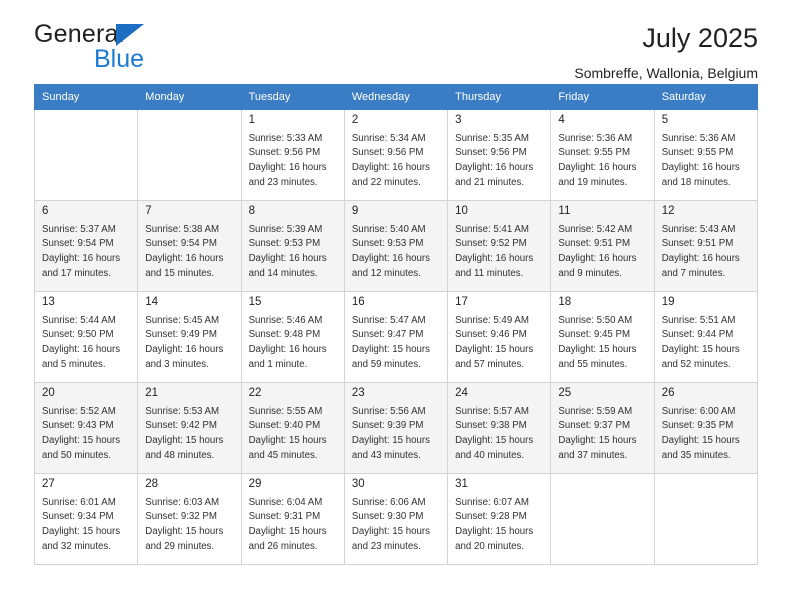  Describe the element at coordinates (76, 546) in the screenshot. I see `daylight-text-line2: and 32 minutes.` at that location.